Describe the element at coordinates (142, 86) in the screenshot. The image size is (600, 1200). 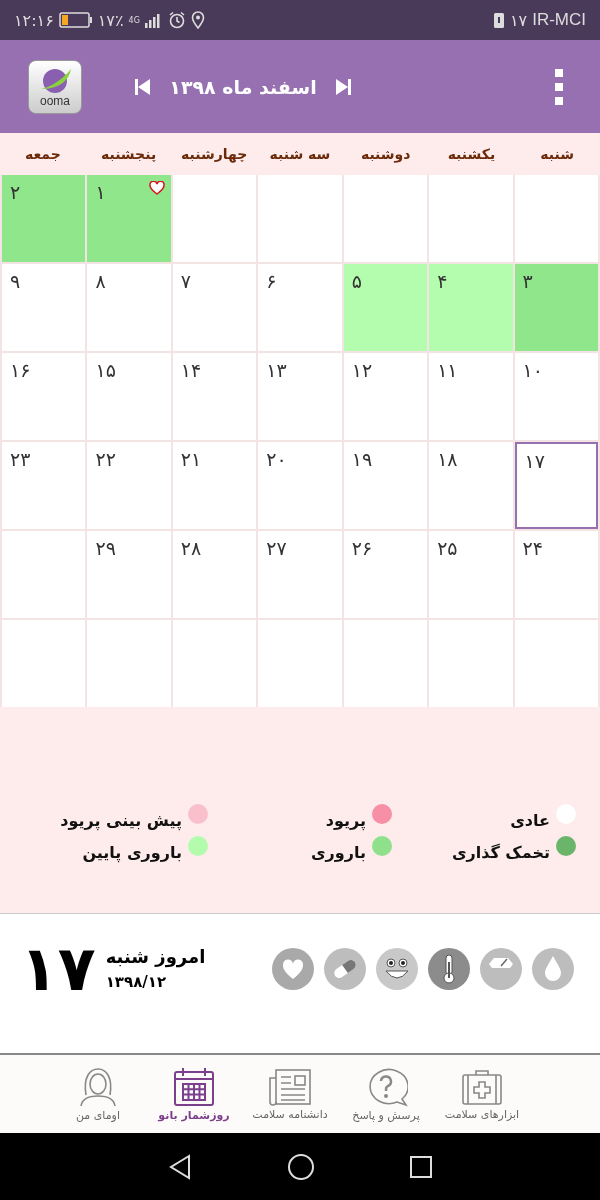
I see `previous-icon` at that location.